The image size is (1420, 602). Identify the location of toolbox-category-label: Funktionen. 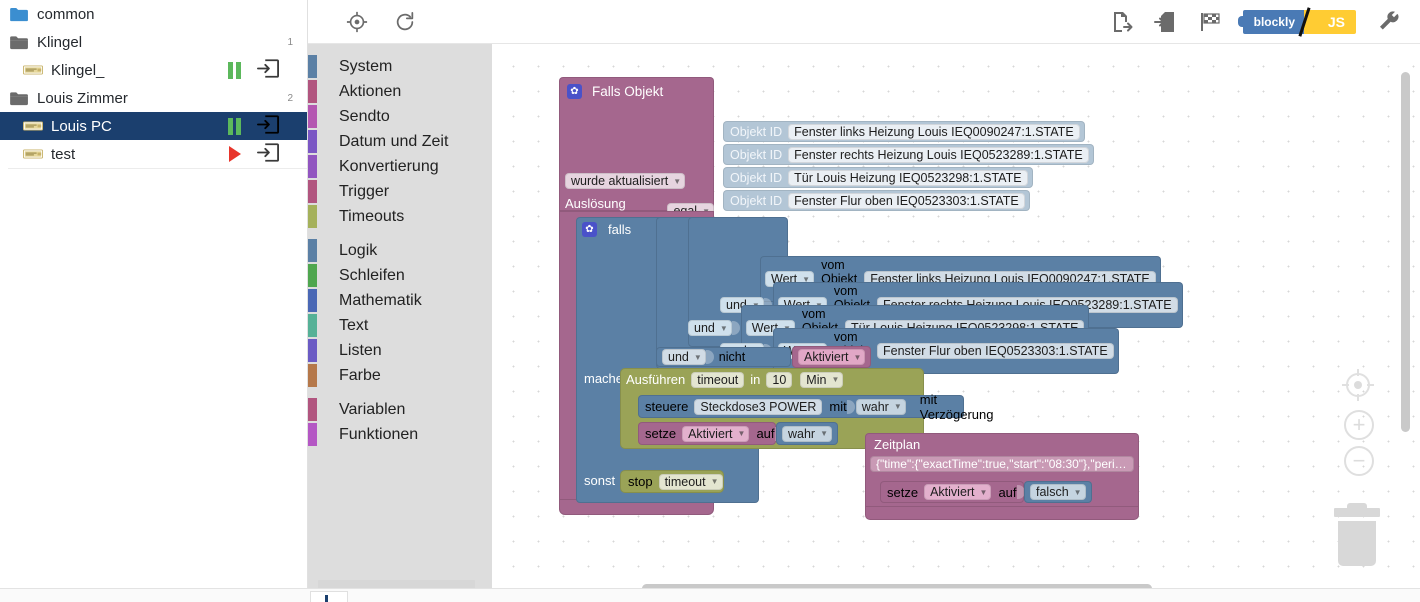
(379, 434).